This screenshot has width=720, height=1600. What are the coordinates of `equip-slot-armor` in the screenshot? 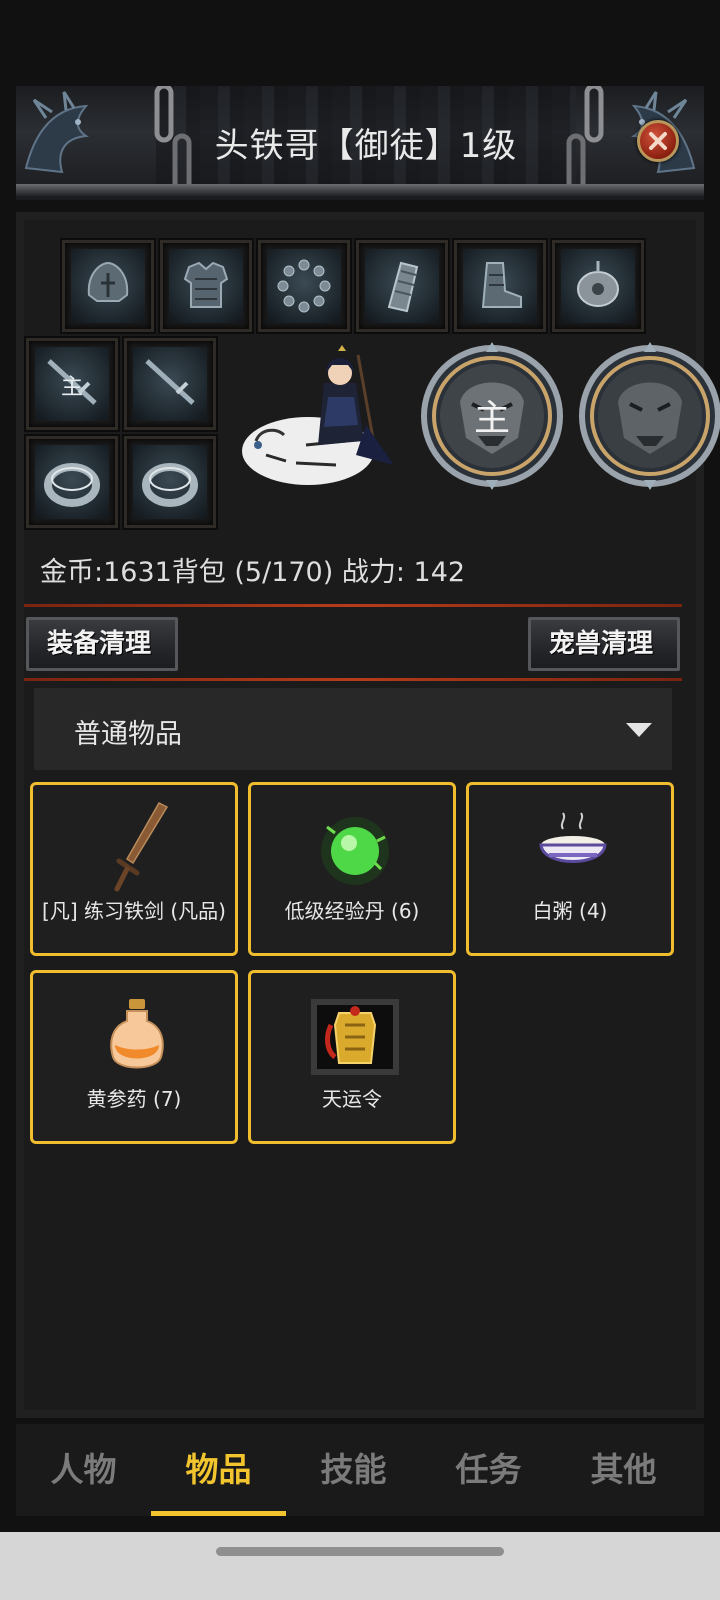 It's located at (206, 286).